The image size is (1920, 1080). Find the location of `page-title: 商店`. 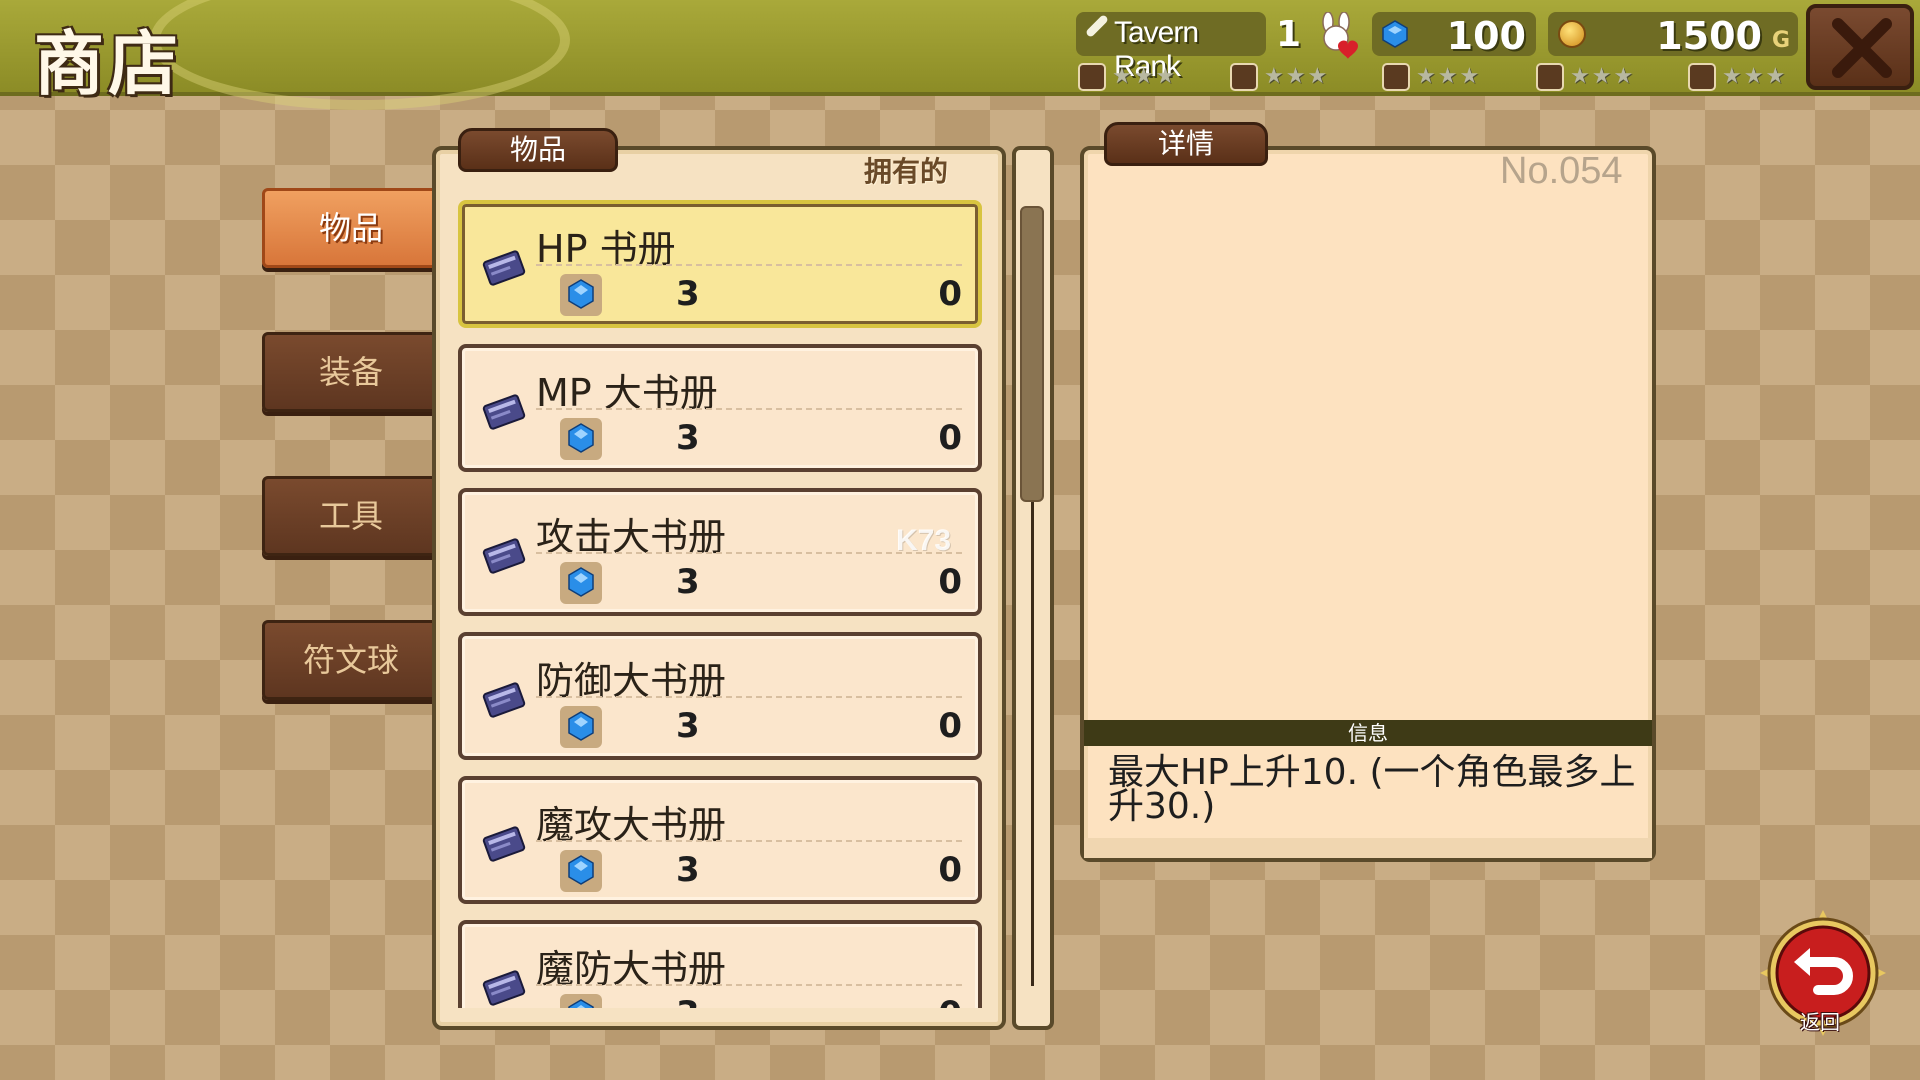

page-title: 商店 is located at coordinates (108, 64).